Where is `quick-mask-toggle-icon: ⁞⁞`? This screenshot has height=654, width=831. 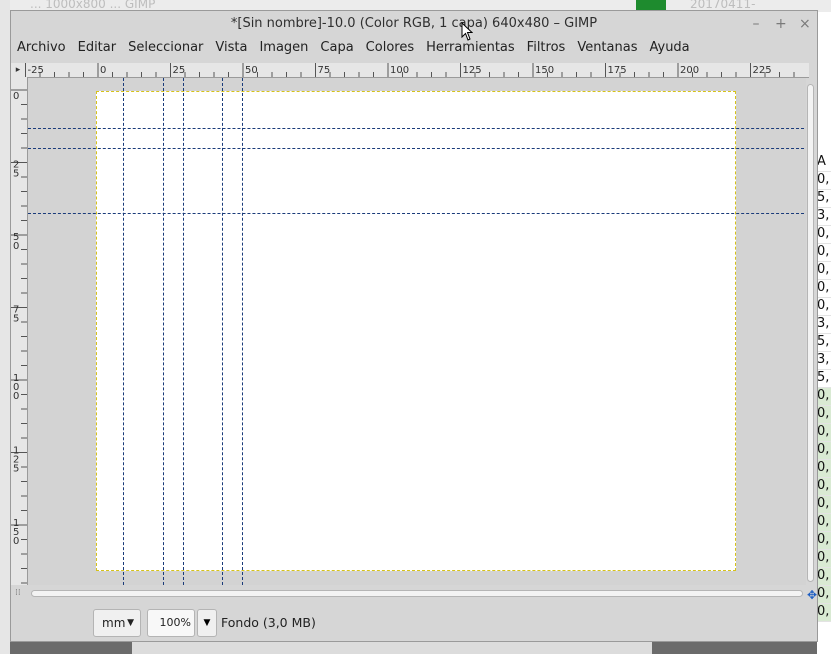 quick-mask-toggle-icon: ⁞⁞ is located at coordinates (20, 593).